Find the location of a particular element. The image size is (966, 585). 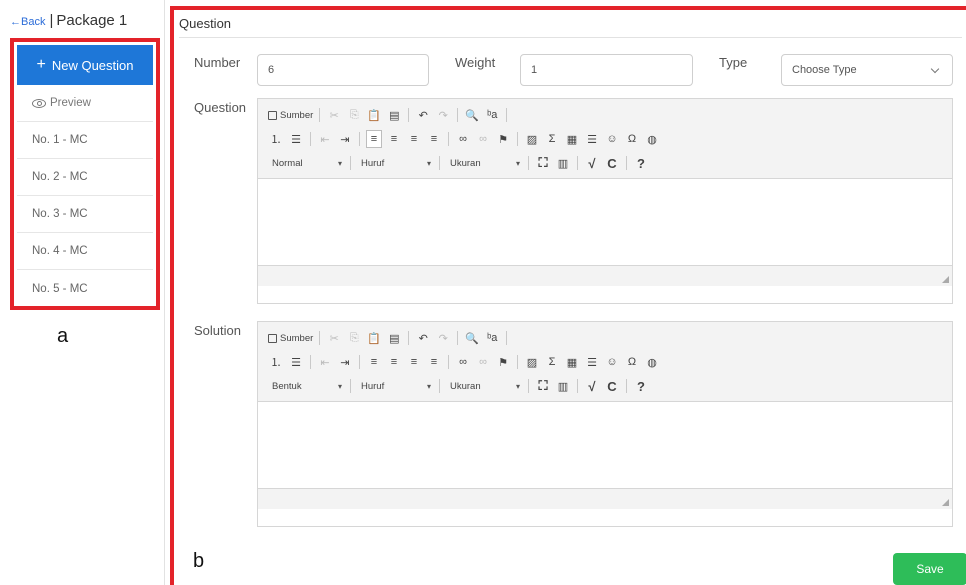

format-combo: Bentuk ▾ is located at coordinates (306, 386).